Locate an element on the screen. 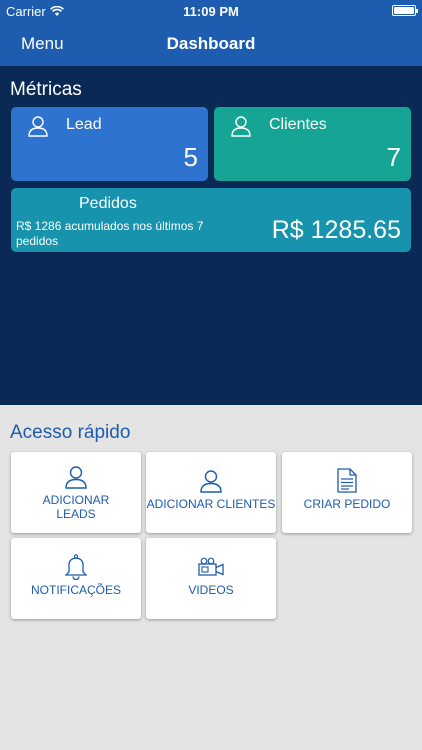 The width and height of the screenshot is (422, 750). lead-card: Lead 5 is located at coordinates (109, 144).